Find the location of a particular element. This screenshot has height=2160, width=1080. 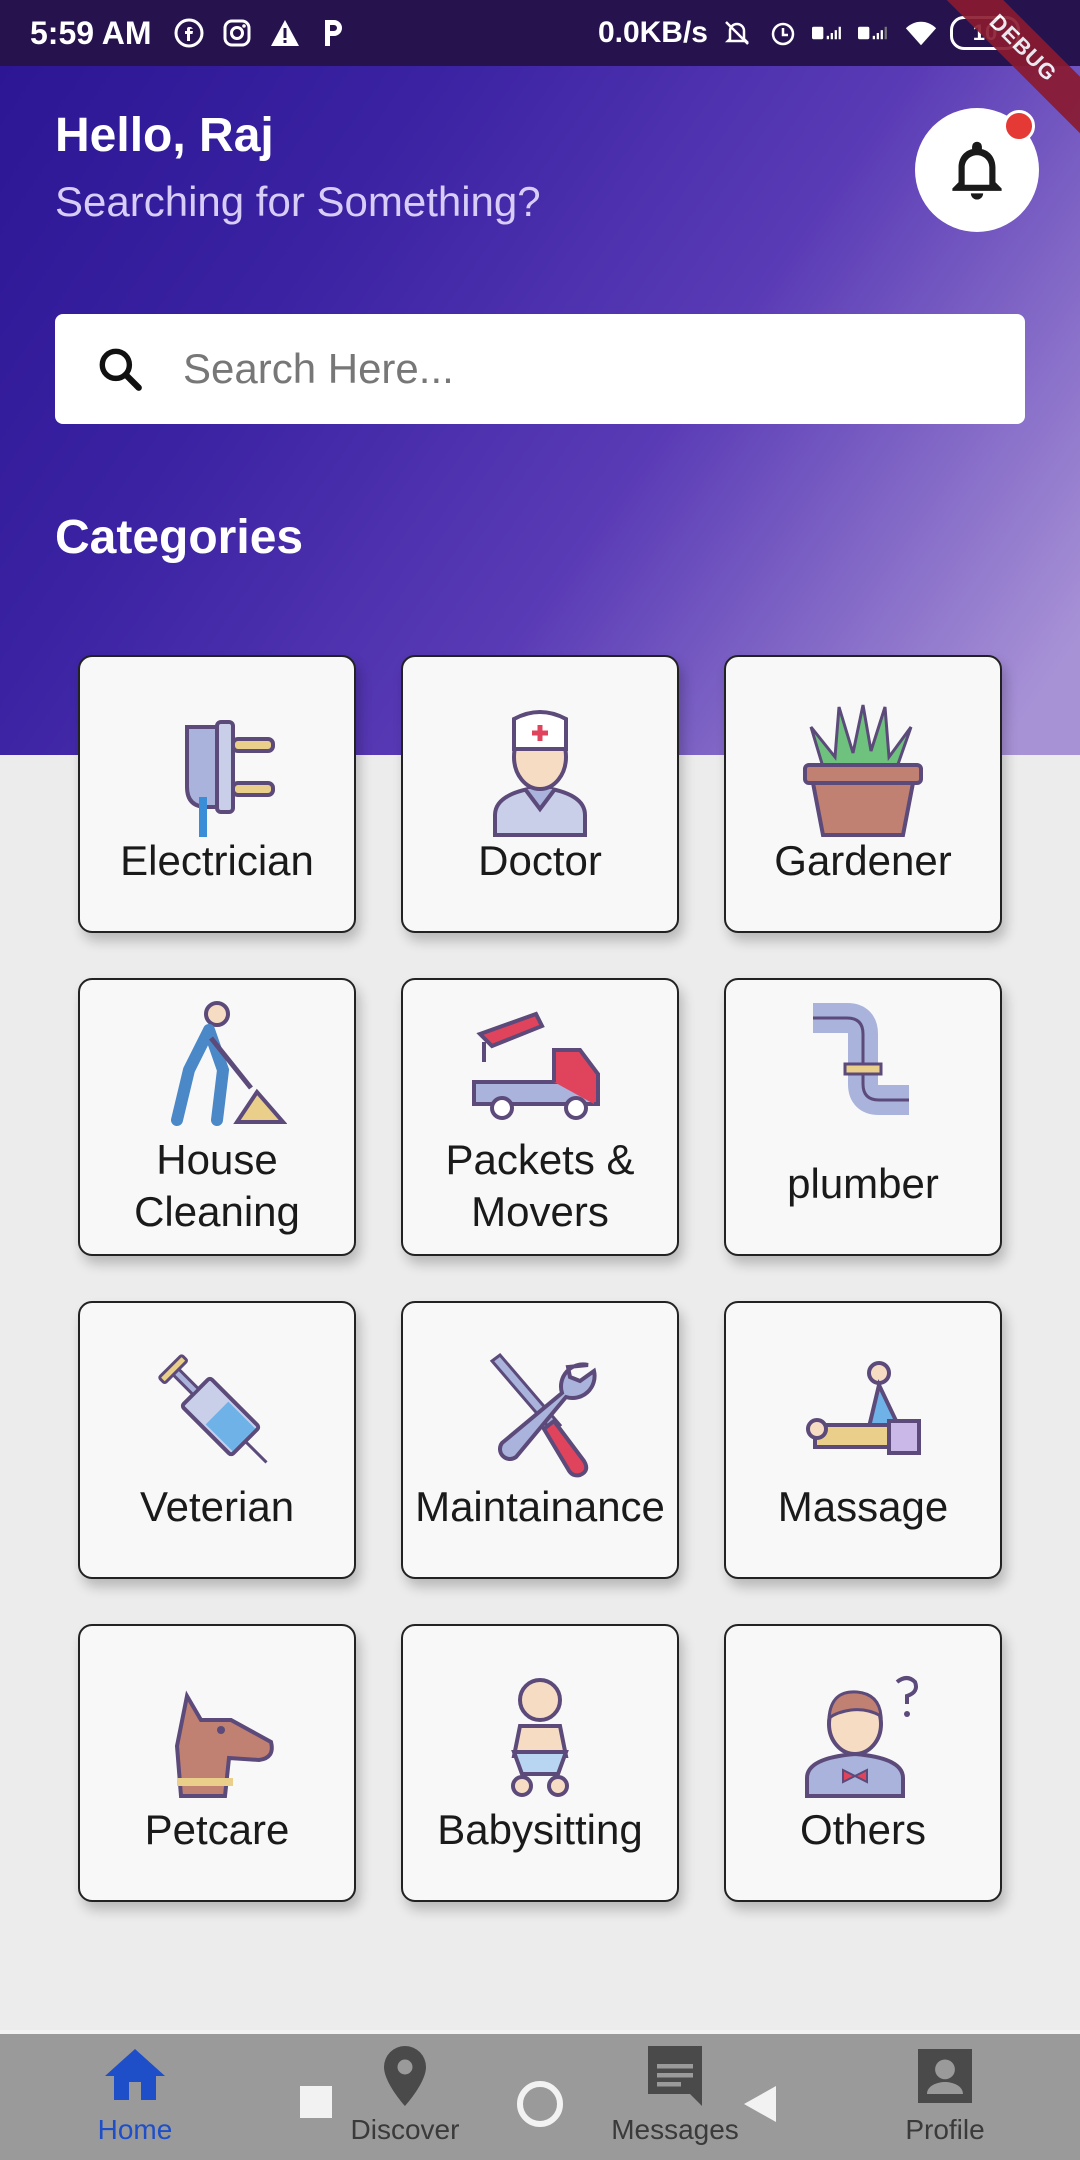

home-icon is located at coordinates (135, 2074).